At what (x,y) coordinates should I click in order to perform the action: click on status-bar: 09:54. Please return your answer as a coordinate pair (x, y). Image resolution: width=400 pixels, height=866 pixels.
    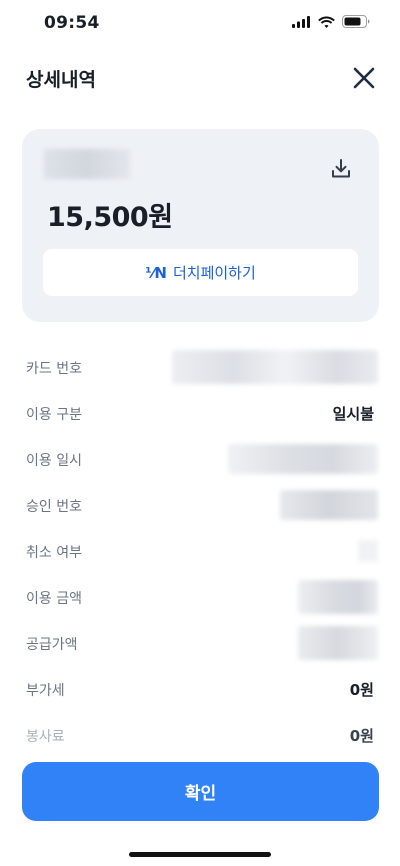
    Looking at the image, I should click on (200, 24).